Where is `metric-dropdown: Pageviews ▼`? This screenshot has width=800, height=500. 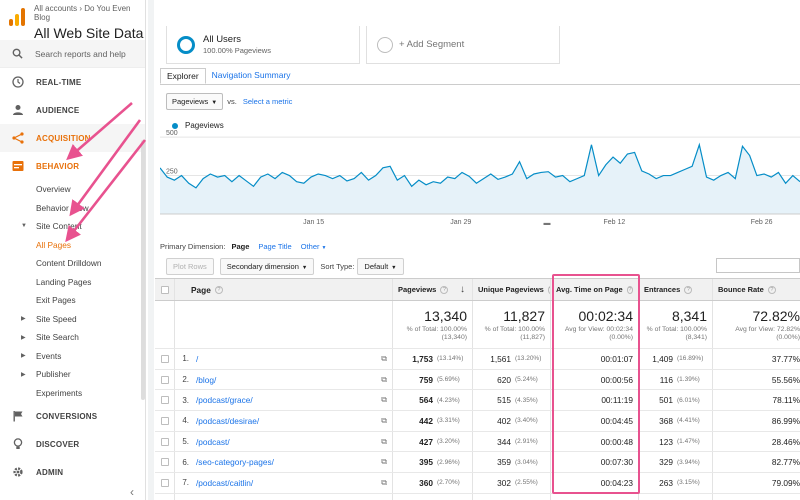
metric-dropdown: Pageviews ▼ is located at coordinates (195, 101).